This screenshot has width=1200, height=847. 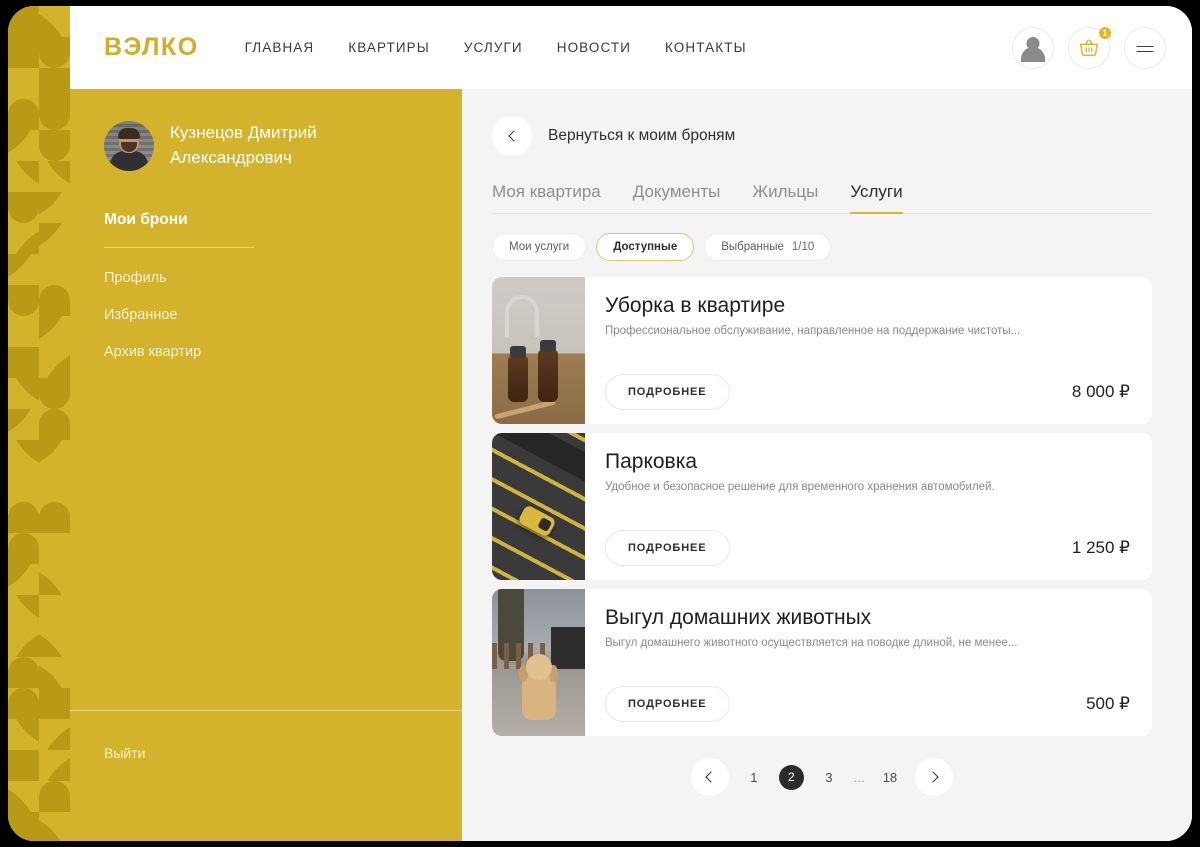 What do you see at coordinates (867, 548) in the screenshot?
I see `service-card-footer: ПОДРОБНЕЕ 1 250 ₽` at bounding box center [867, 548].